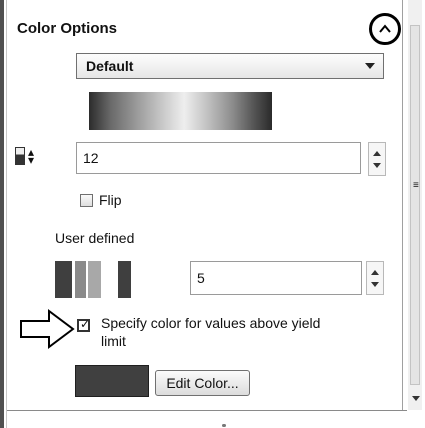 This screenshot has width=425, height=428. What do you see at coordinates (112, 381) in the screenshot?
I see `yield-color-preview` at bounding box center [112, 381].